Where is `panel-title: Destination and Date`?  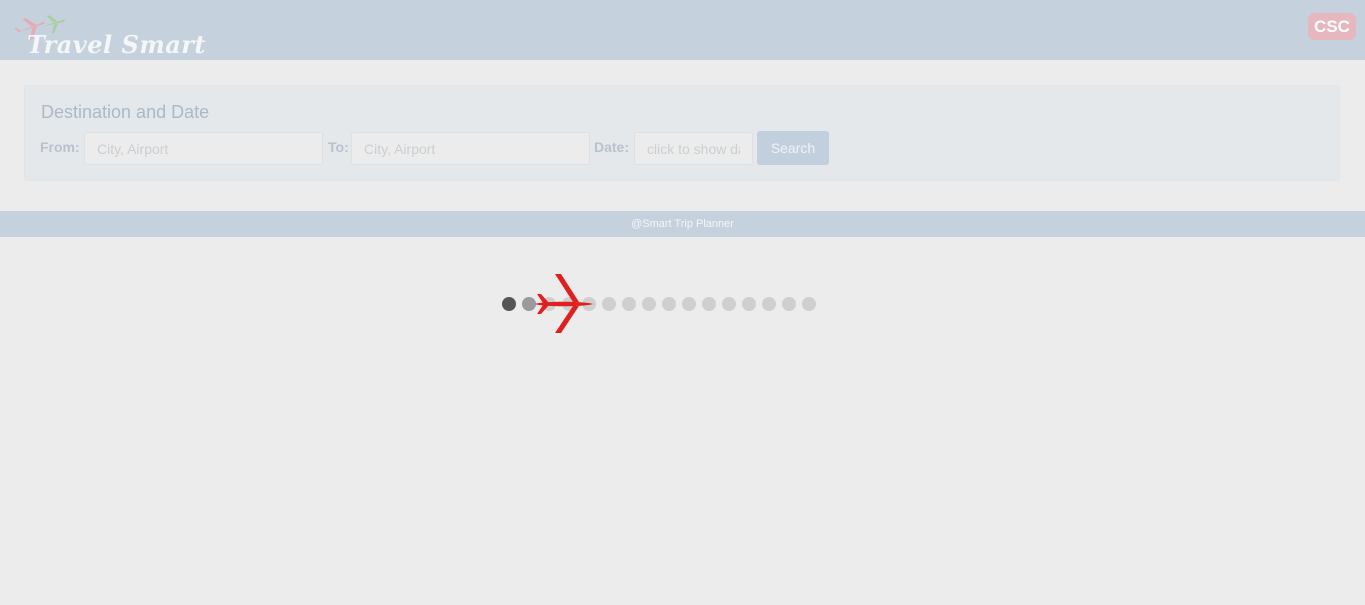
panel-title: Destination and Date is located at coordinates (125, 112).